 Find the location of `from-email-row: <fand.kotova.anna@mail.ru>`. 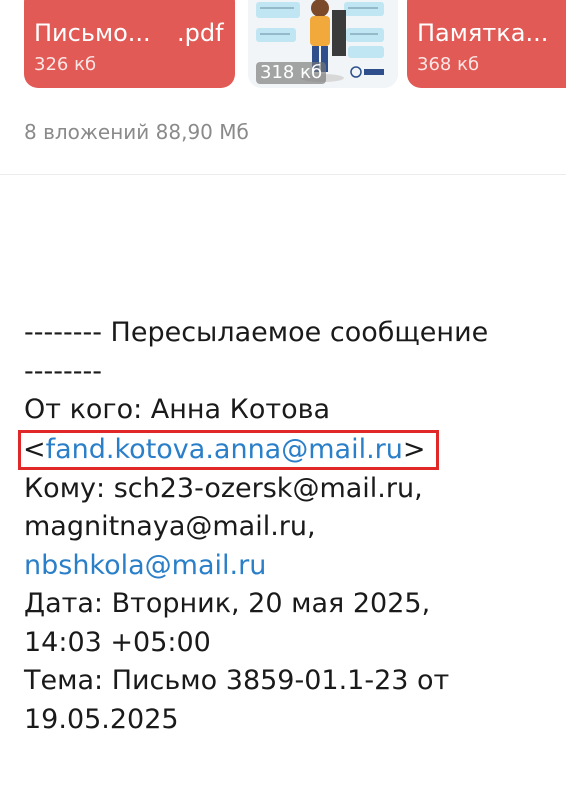

from-email-row: <fand.kotova.anna@mail.ru> is located at coordinates (286, 449).